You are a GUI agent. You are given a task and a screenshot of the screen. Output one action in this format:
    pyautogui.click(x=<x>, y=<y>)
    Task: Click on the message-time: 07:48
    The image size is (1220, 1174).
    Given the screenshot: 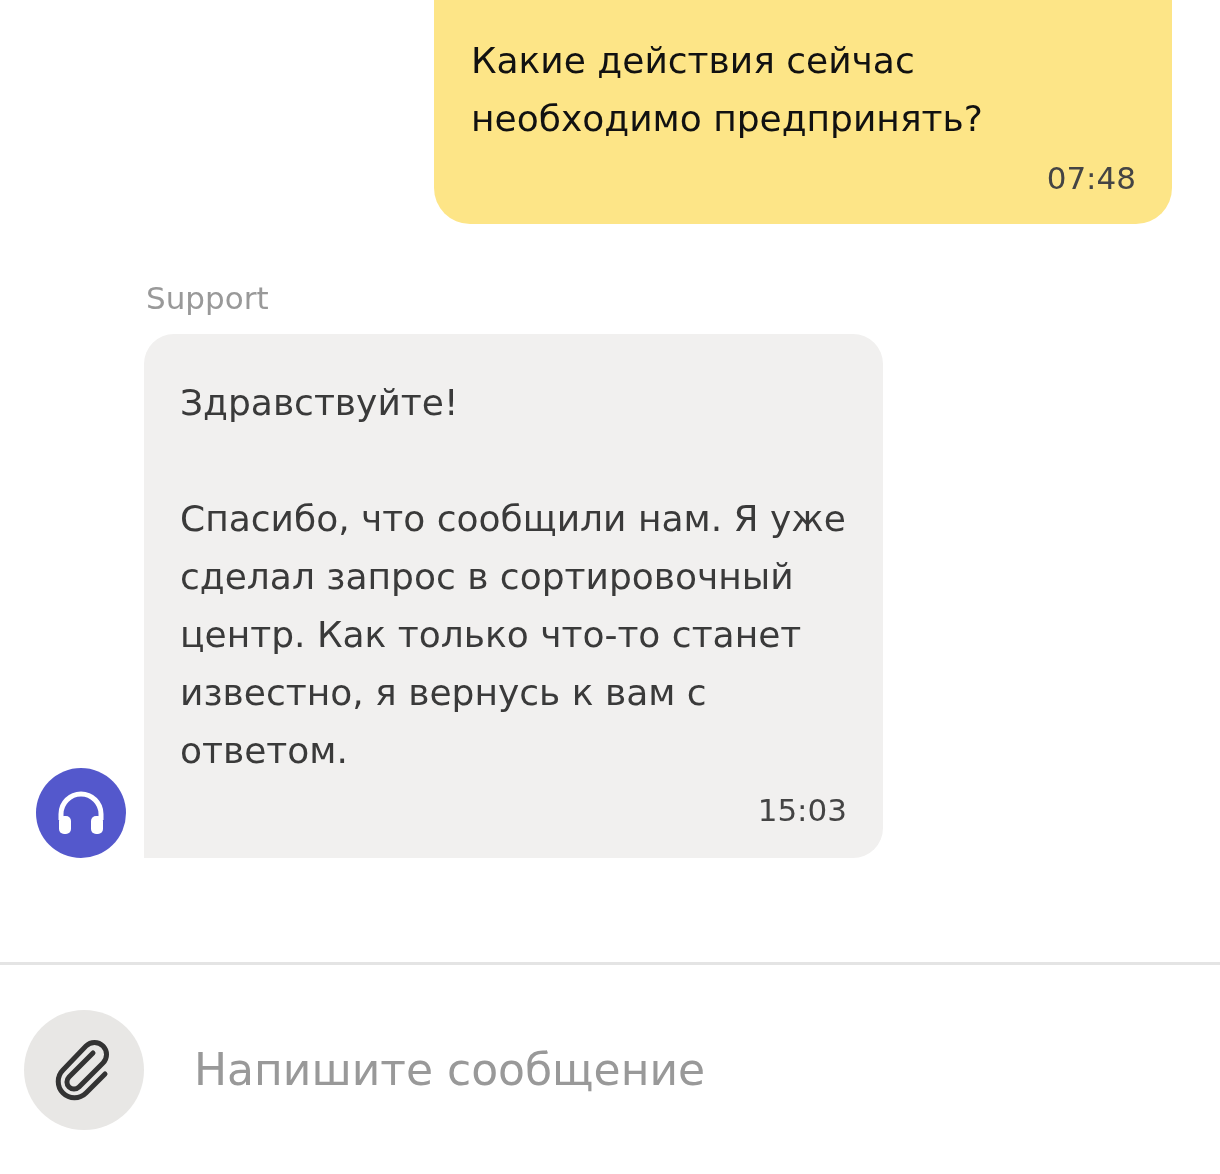 What is the action you would take?
    pyautogui.click(x=1091, y=178)
    